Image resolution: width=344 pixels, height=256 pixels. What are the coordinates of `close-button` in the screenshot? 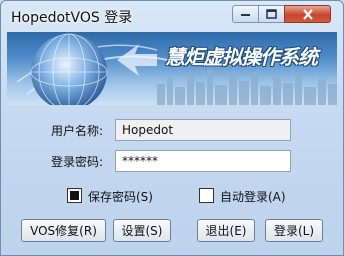 It's located at (307, 14).